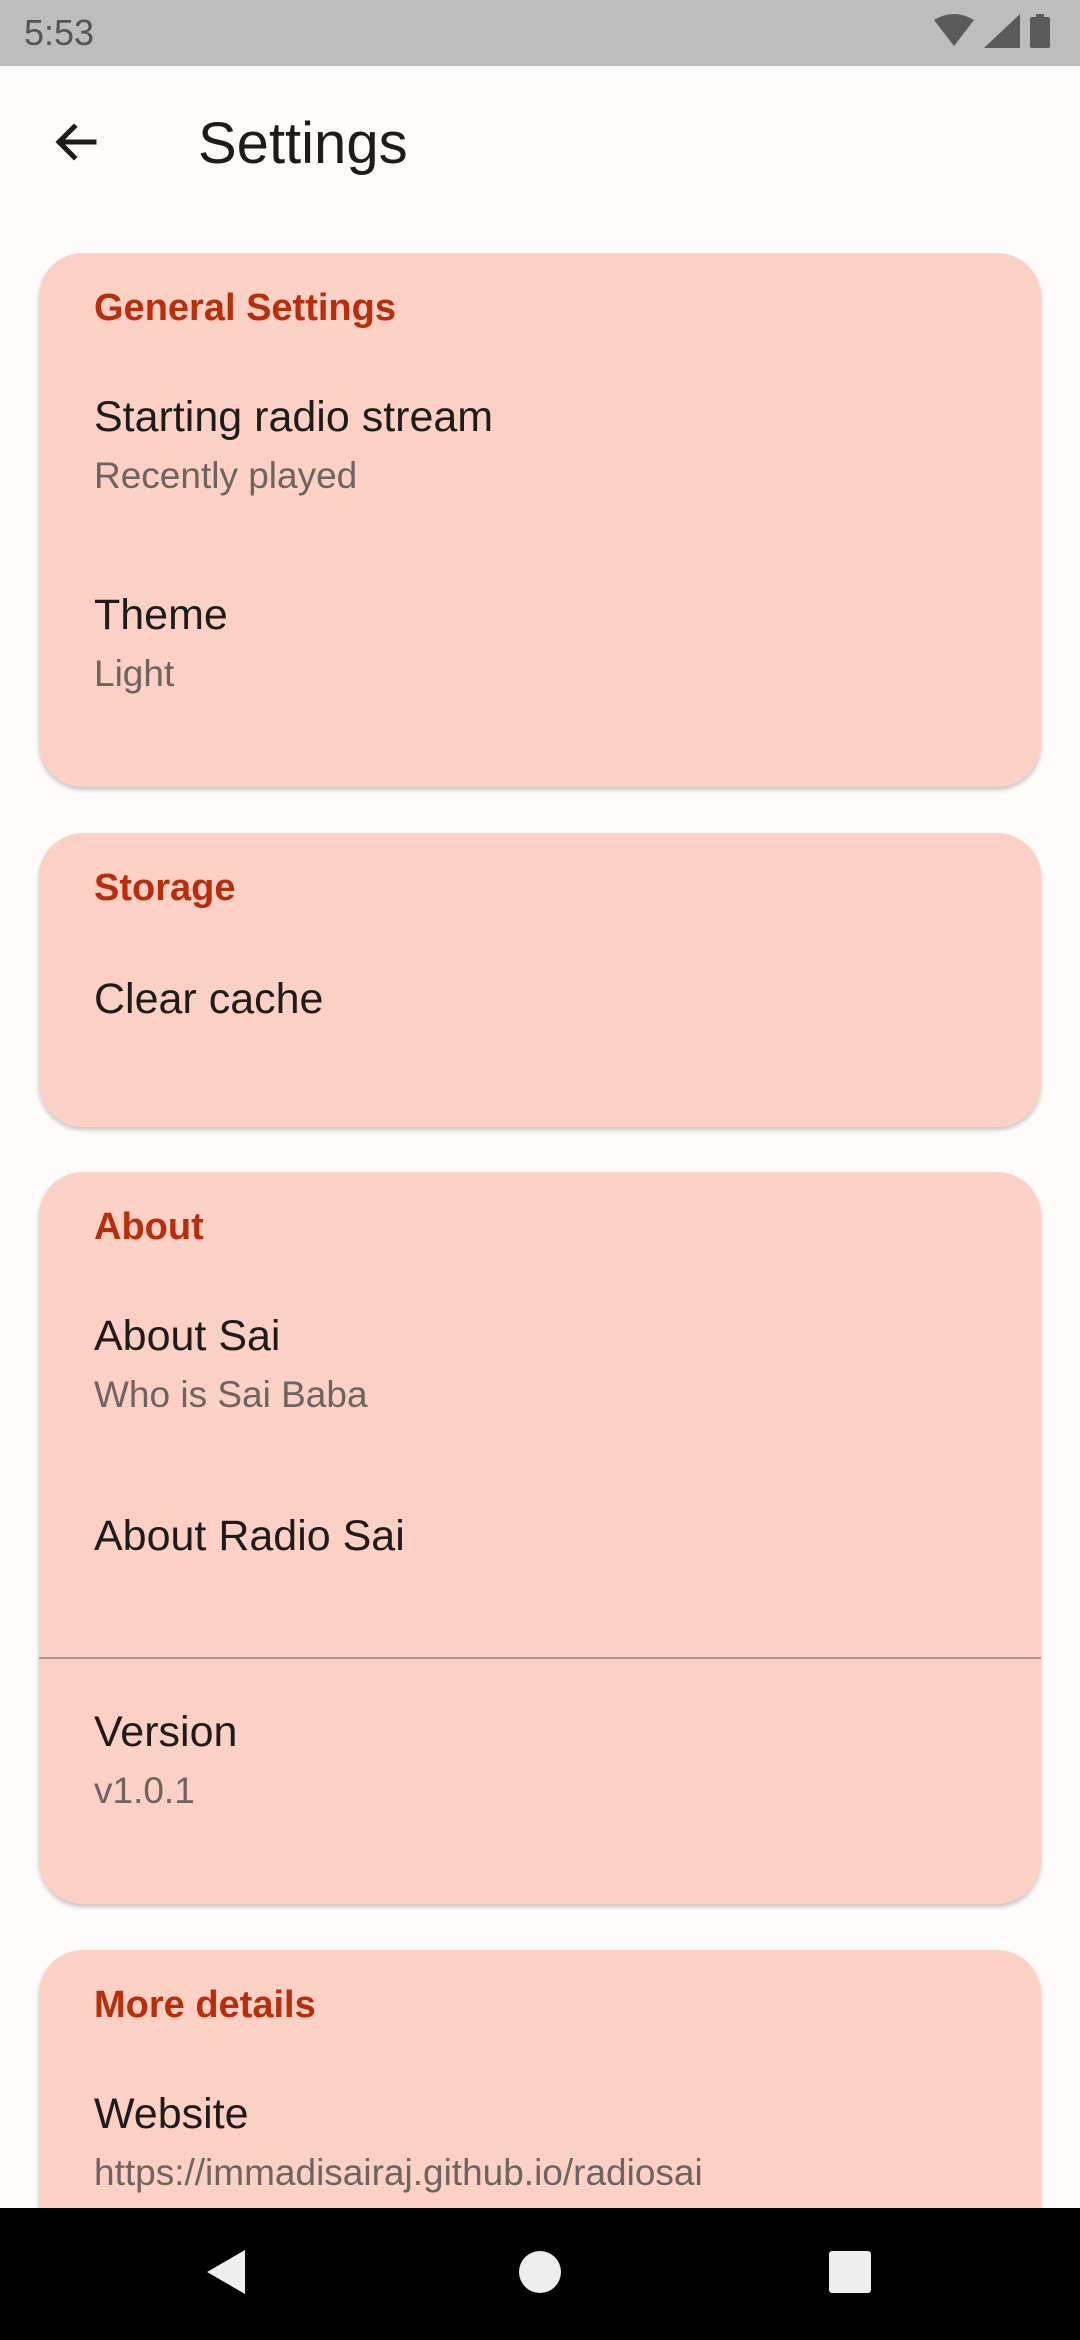  Describe the element at coordinates (144, 1790) in the screenshot. I see `item-value: v1.0.1` at that location.